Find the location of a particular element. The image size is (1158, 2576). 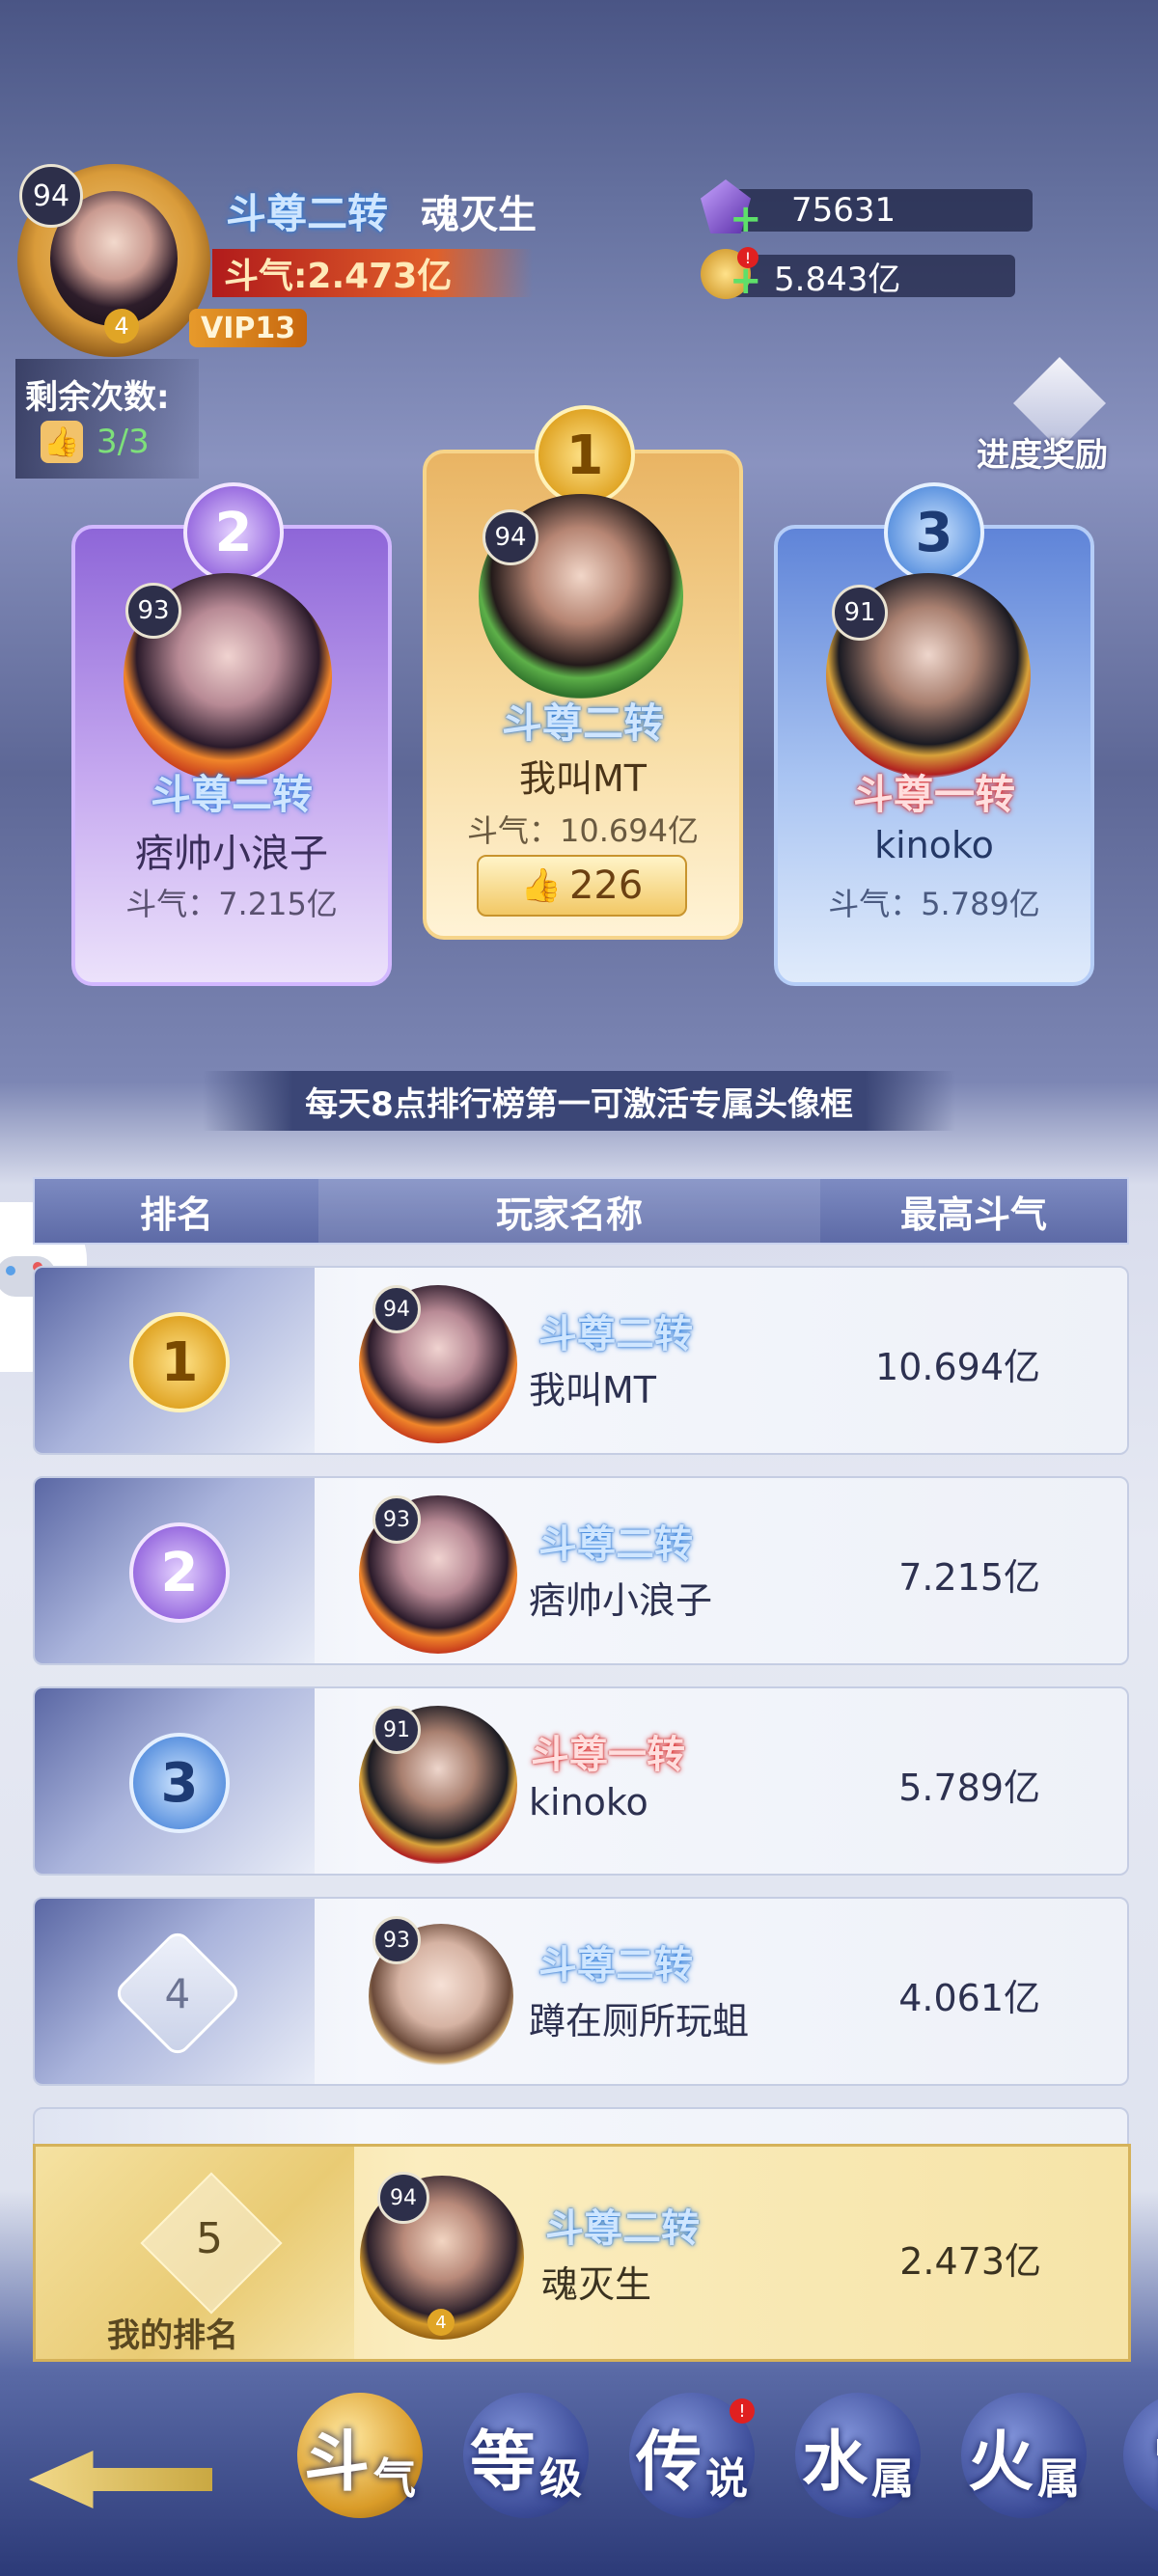

tab-level: 等级 is located at coordinates (526, 2456).